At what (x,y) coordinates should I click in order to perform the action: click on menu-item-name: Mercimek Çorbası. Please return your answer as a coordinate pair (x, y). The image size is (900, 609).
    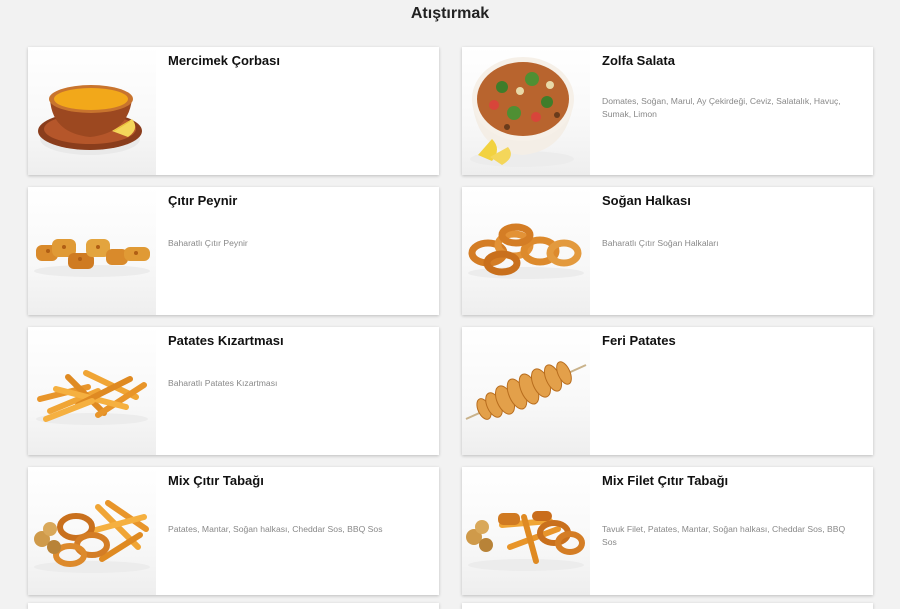
    Looking at the image, I should click on (224, 60).